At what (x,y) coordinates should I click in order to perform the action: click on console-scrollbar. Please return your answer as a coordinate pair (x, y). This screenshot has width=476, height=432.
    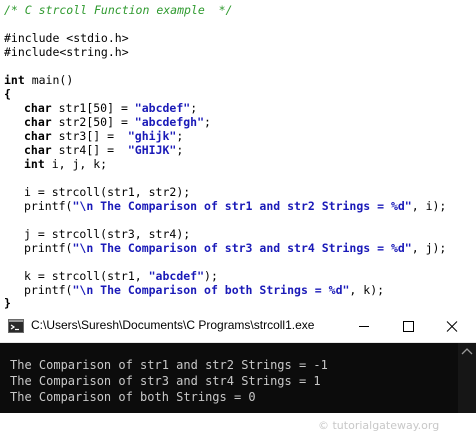
    Looking at the image, I should click on (467, 378).